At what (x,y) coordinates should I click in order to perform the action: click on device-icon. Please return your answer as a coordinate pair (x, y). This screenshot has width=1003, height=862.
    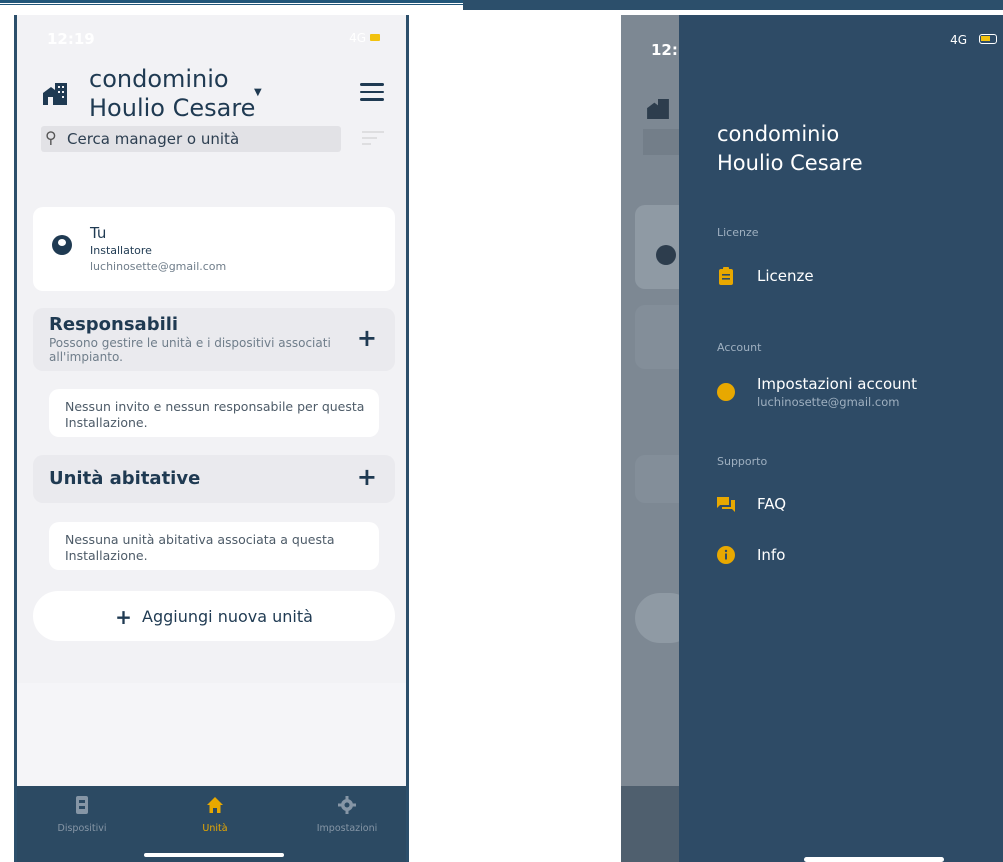
    Looking at the image, I should click on (82, 805).